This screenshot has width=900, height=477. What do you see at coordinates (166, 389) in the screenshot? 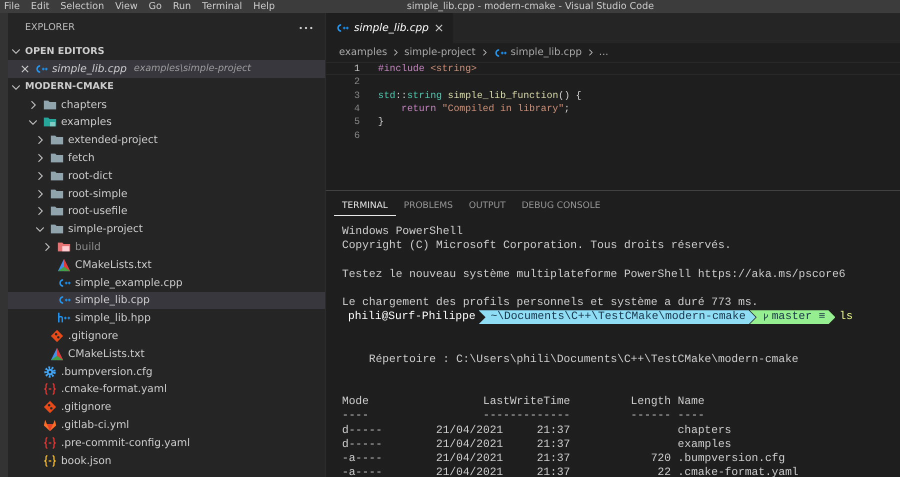
I see `tree-item: .cmake-format.yaml` at bounding box center [166, 389].